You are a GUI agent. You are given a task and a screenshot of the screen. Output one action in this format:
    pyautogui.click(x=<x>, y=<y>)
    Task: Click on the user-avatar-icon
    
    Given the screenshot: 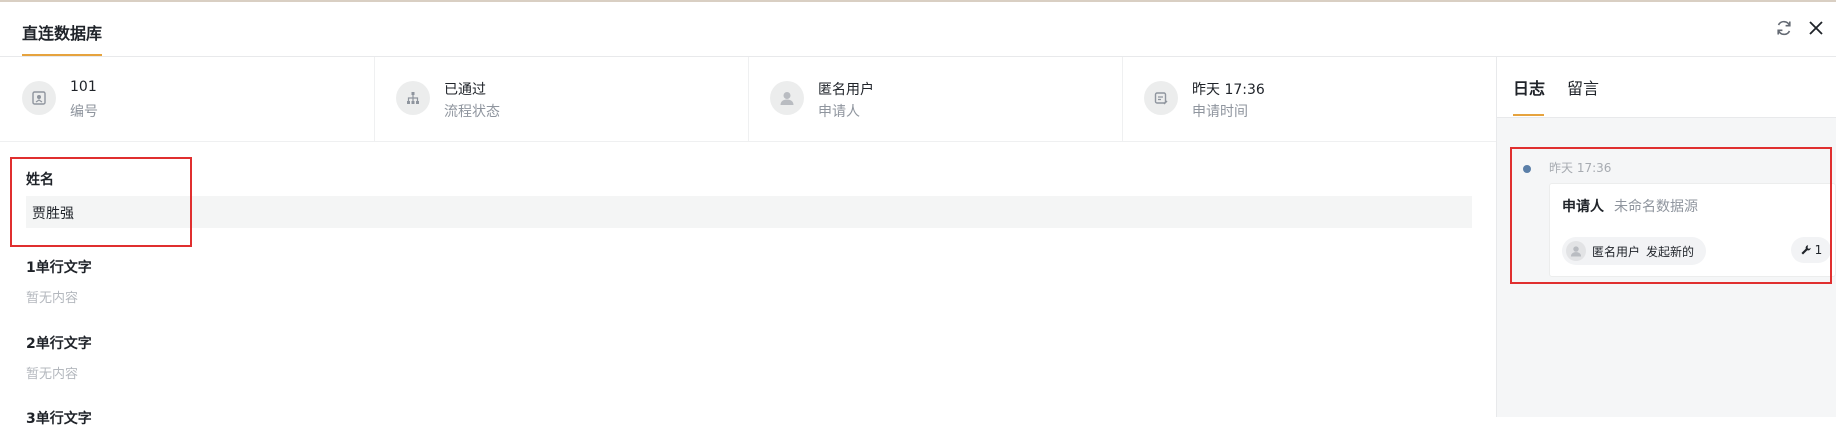 What is the action you would take?
    pyautogui.click(x=787, y=98)
    